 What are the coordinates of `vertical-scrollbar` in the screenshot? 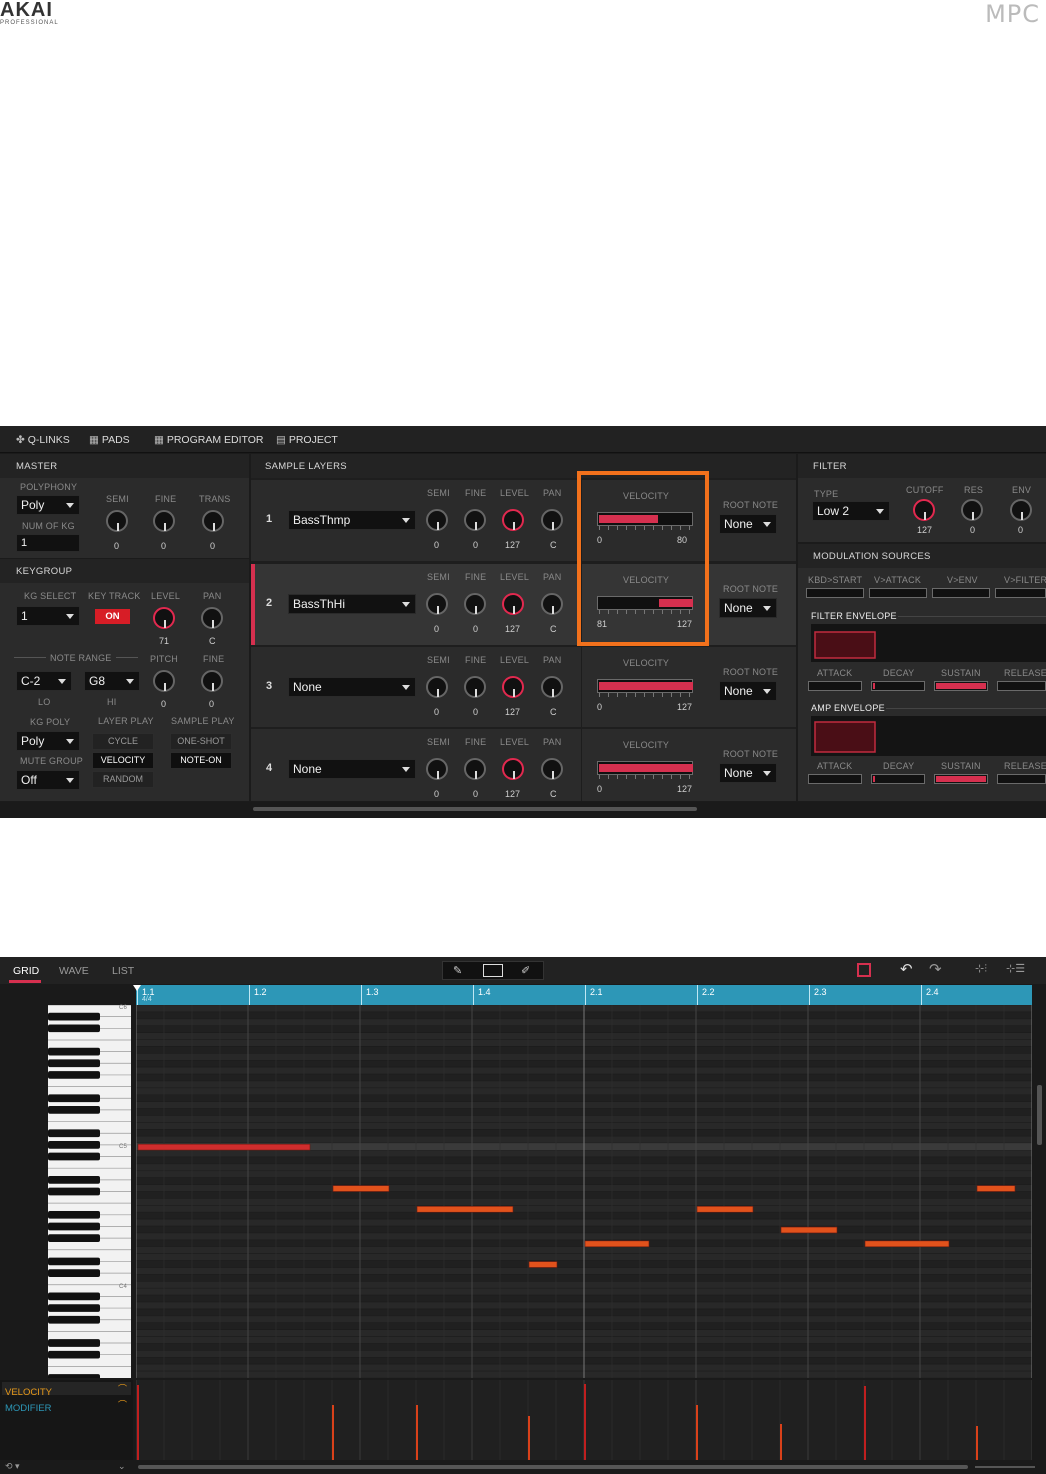 It's located at (1039, 1115).